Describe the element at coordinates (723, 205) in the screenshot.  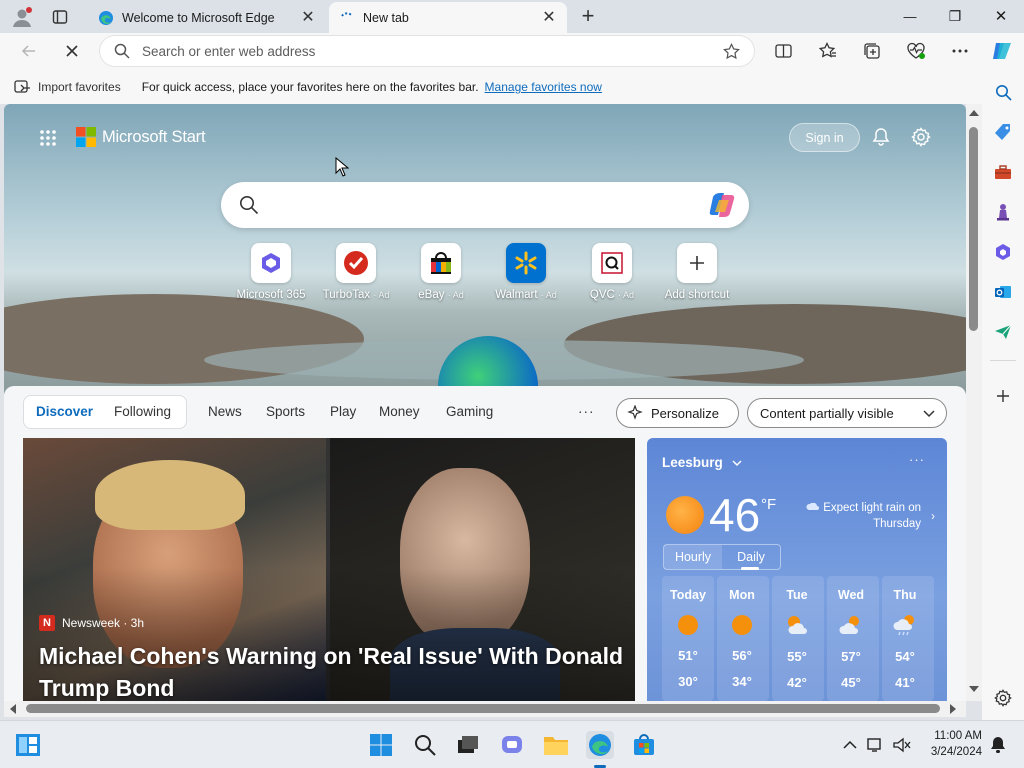
I see `copilot-icon` at that location.